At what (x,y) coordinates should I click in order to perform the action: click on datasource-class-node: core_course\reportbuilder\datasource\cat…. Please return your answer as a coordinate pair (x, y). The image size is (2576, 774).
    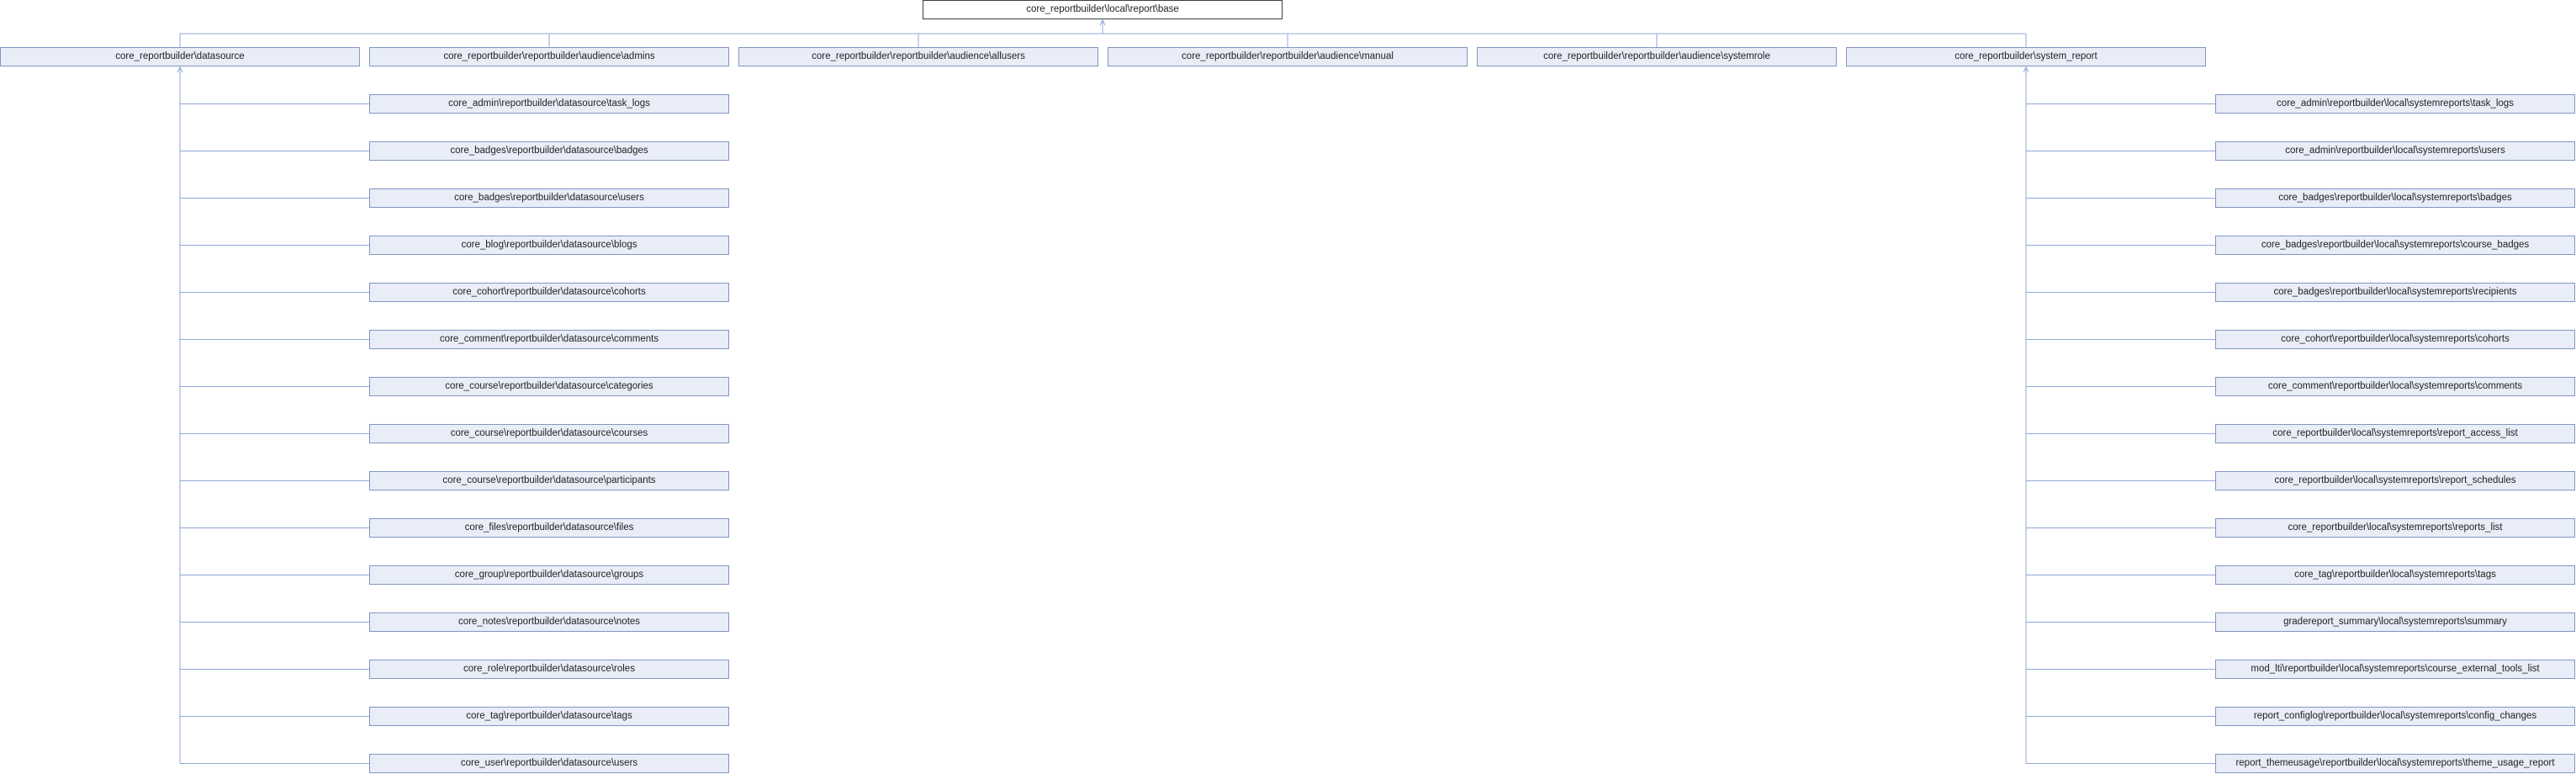
    Looking at the image, I should click on (549, 386).